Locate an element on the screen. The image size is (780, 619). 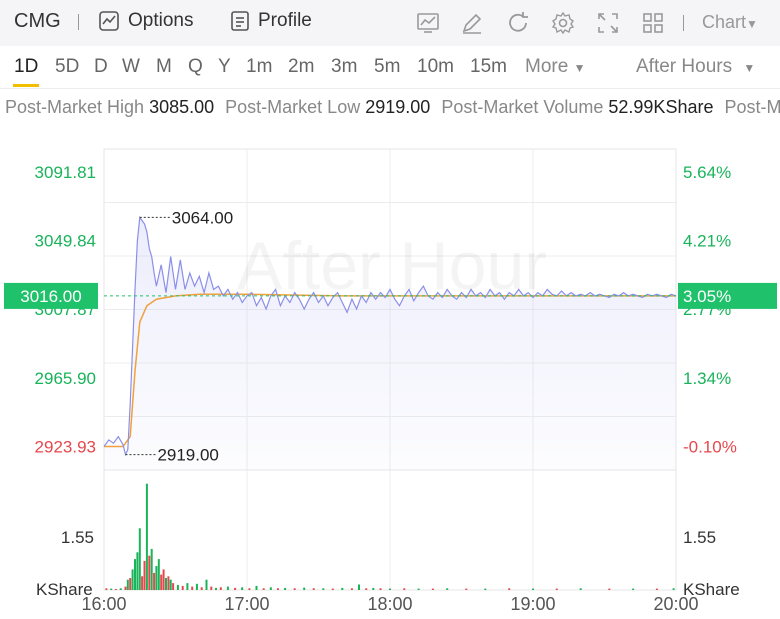
tab-period: 10m is located at coordinates (435, 67).